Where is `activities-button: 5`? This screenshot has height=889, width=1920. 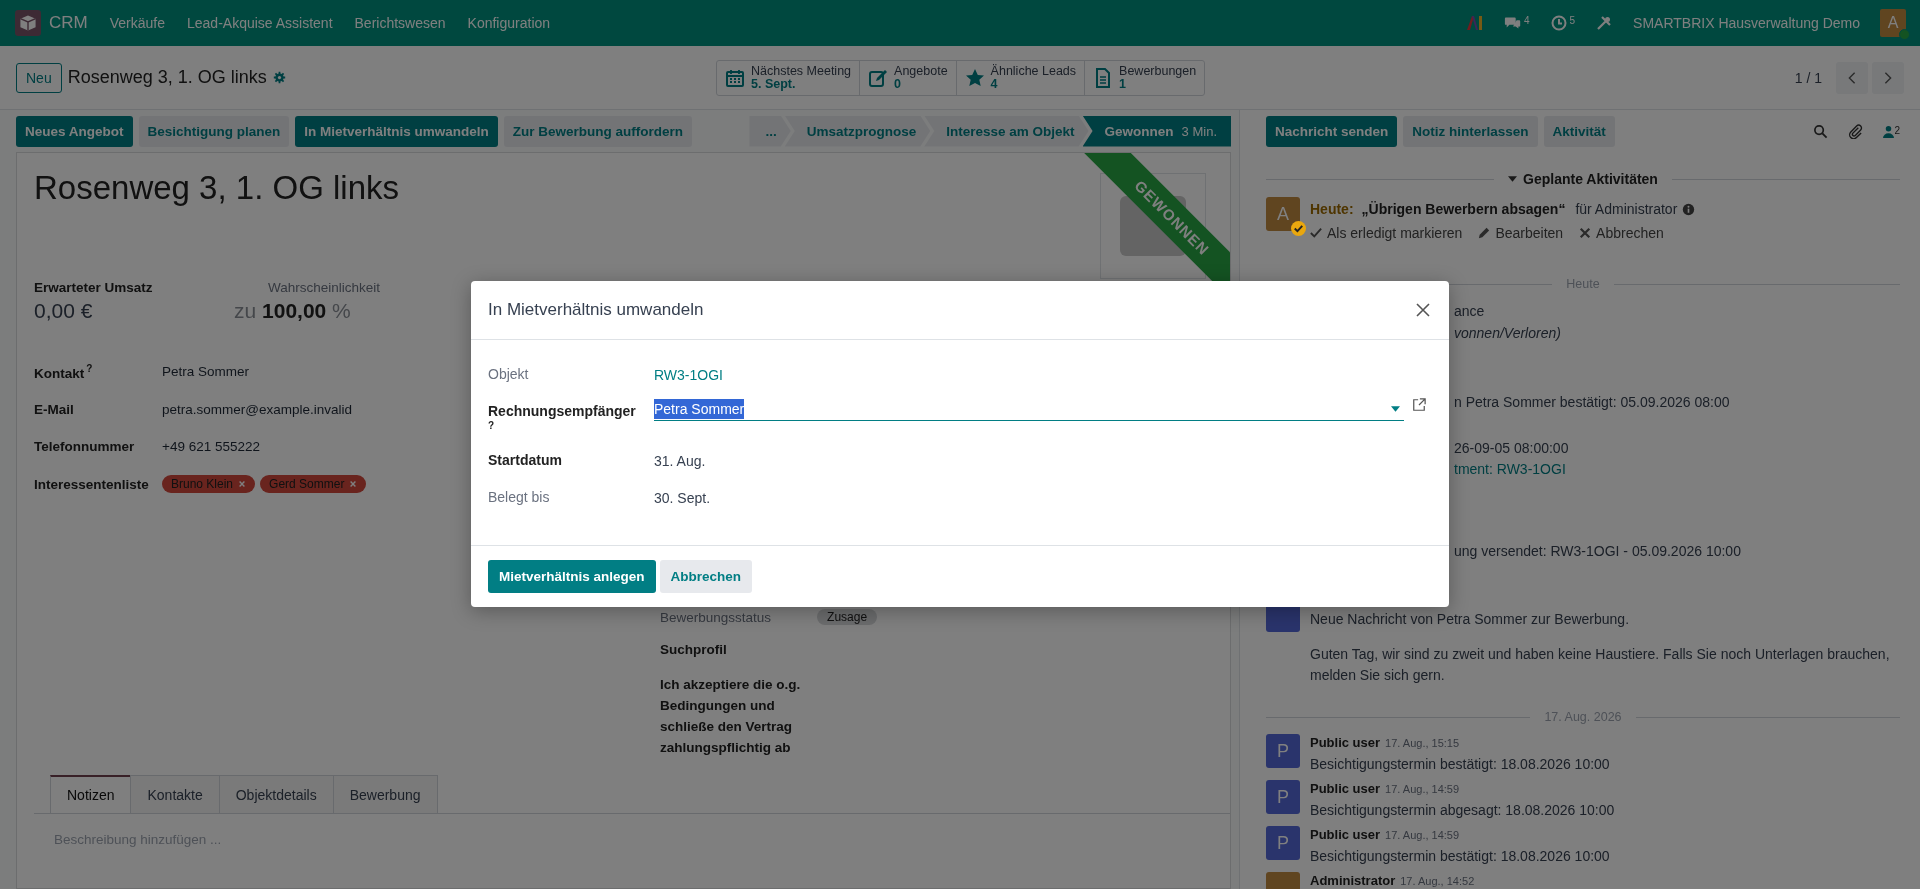 activities-button: 5 is located at coordinates (1562, 23).